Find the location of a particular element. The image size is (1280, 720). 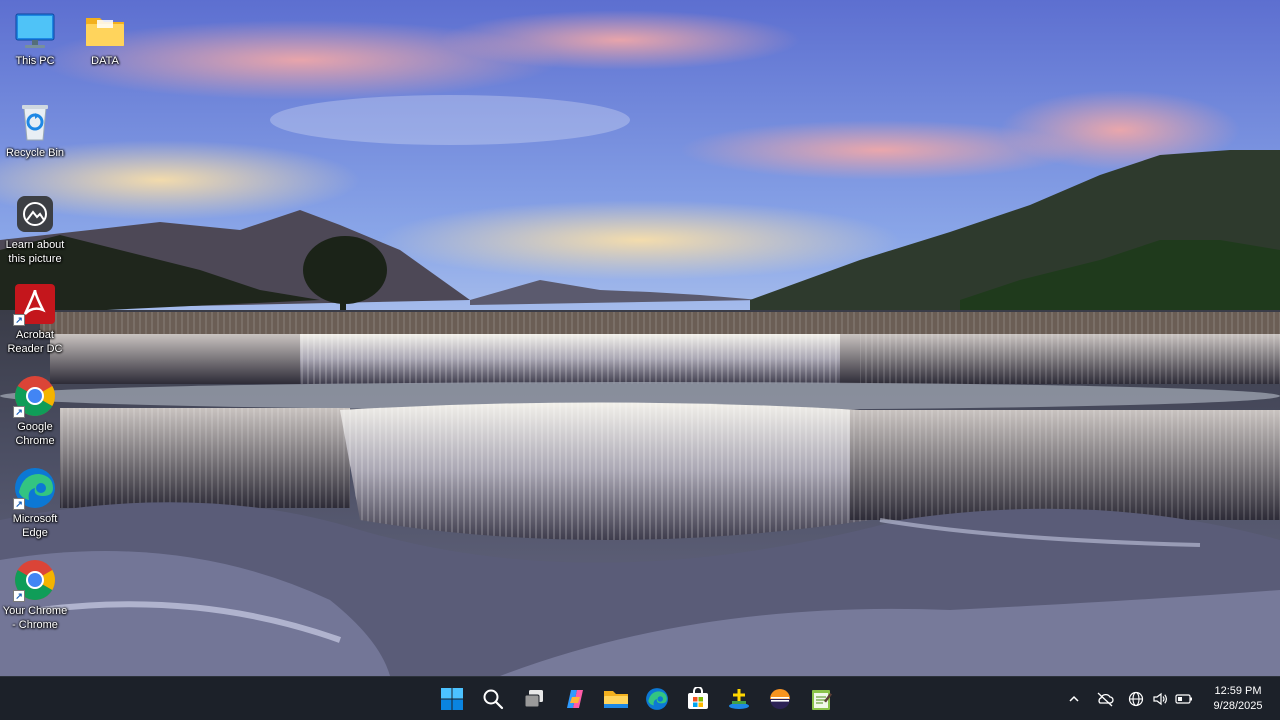

edge-icon is located at coordinates (657, 699).